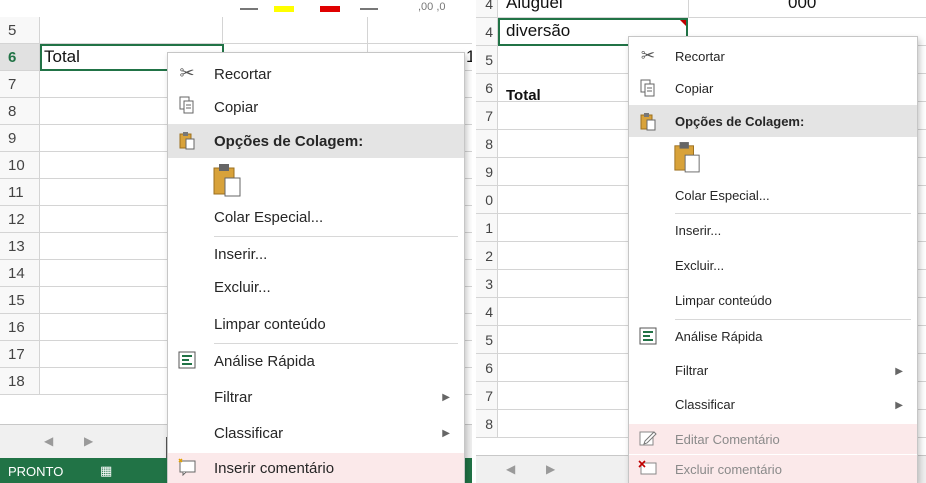 The height and width of the screenshot is (483, 926). Describe the element at coordinates (187, 469) in the screenshot. I see `new-comment-icon` at that location.